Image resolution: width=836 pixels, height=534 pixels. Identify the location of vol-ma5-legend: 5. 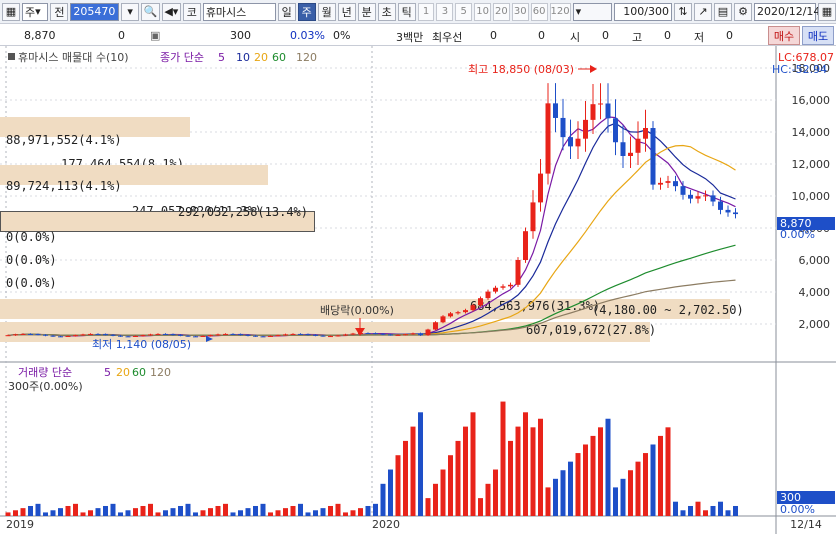
(107, 372).